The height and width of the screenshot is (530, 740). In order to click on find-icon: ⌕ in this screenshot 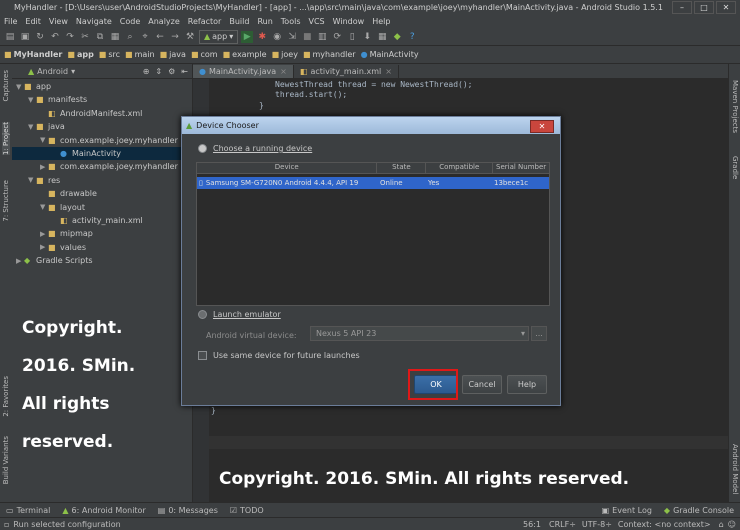, I will do `click(130, 37)`.